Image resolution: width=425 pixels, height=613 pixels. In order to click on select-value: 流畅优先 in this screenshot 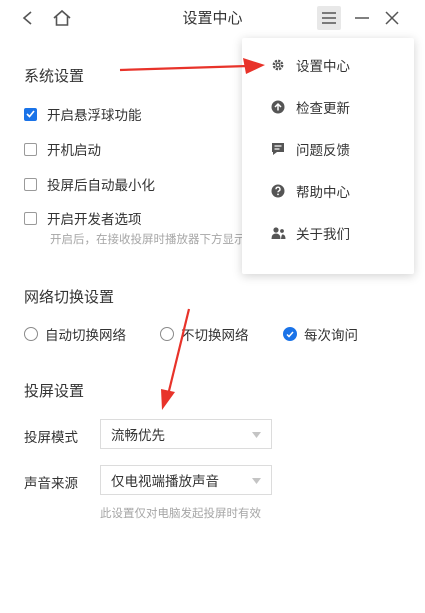, I will do `click(138, 436)`.